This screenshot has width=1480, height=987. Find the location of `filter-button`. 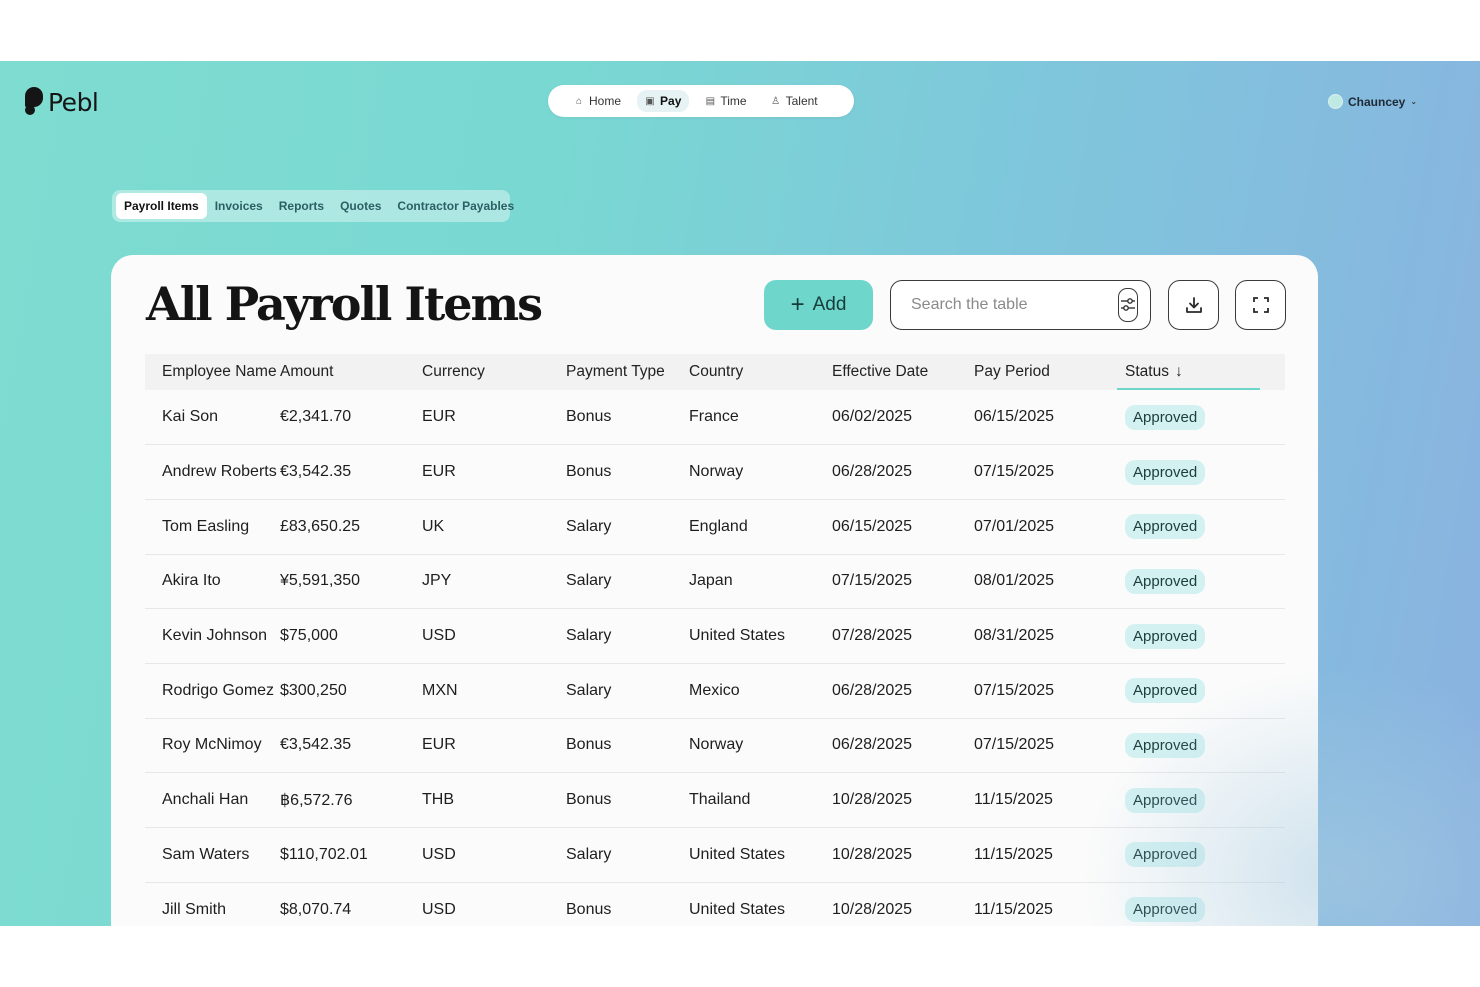

filter-button is located at coordinates (1128, 305).